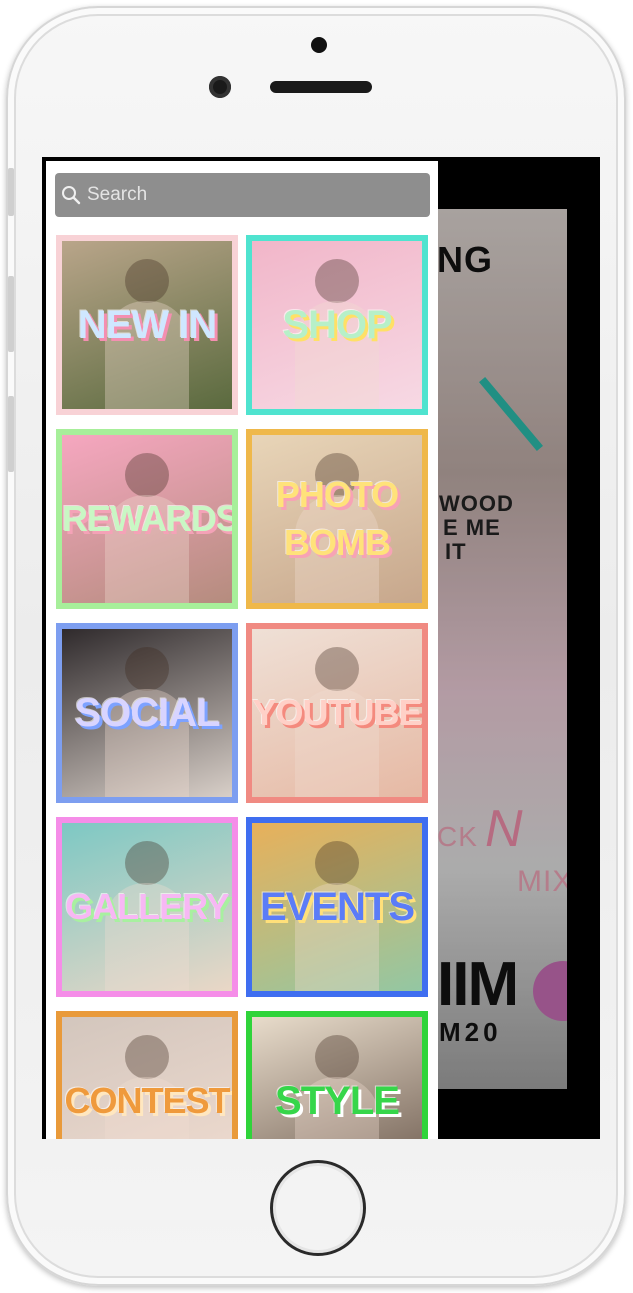 The height and width of the screenshot is (1293, 633). What do you see at coordinates (11, 434) in the screenshot?
I see `volume-down-button` at bounding box center [11, 434].